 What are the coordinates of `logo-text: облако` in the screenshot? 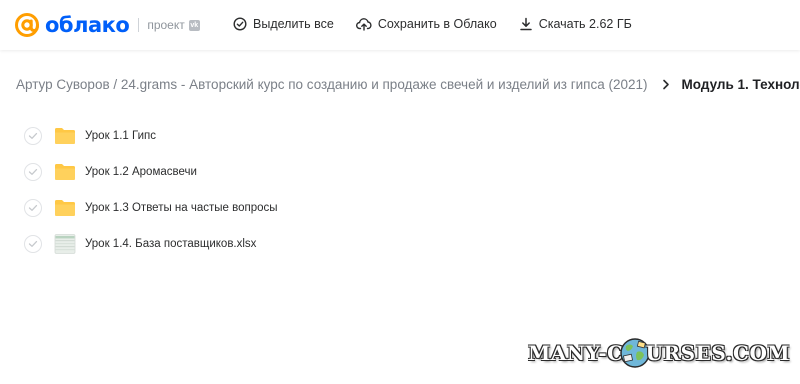 It's located at (87, 25).